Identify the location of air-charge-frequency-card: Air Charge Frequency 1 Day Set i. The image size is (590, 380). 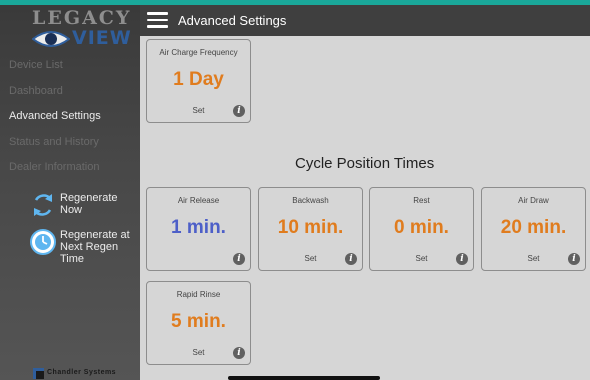
(198, 81).